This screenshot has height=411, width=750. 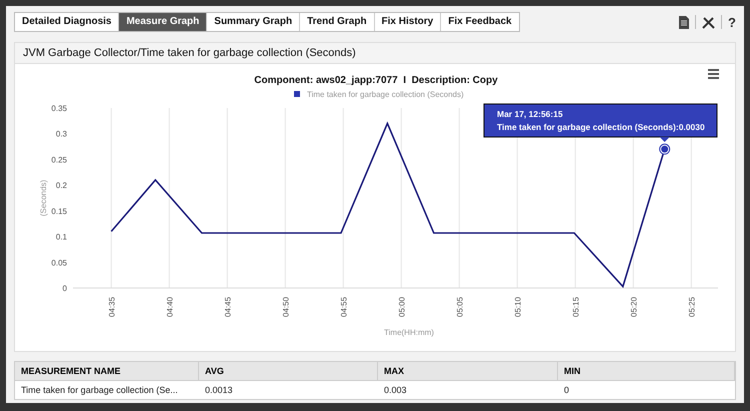 What do you see at coordinates (566, 390) in the screenshot?
I see `table-cell-text: 0` at bounding box center [566, 390].